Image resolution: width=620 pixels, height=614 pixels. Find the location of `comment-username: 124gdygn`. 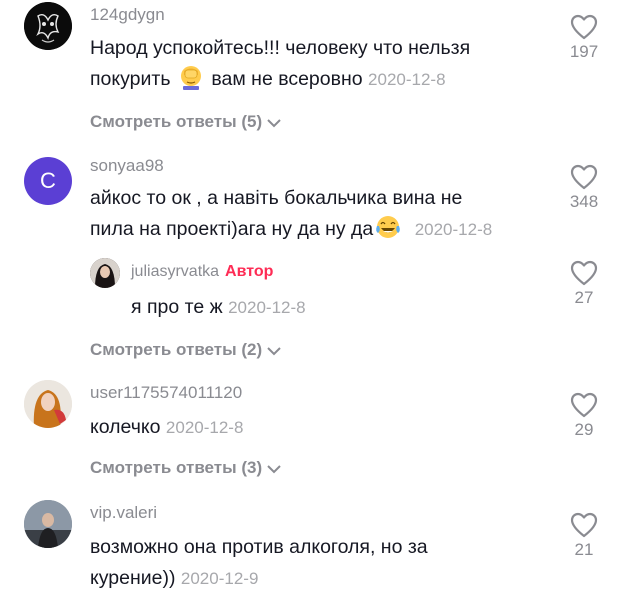

comment-username: 124gdygn is located at coordinates (127, 15).